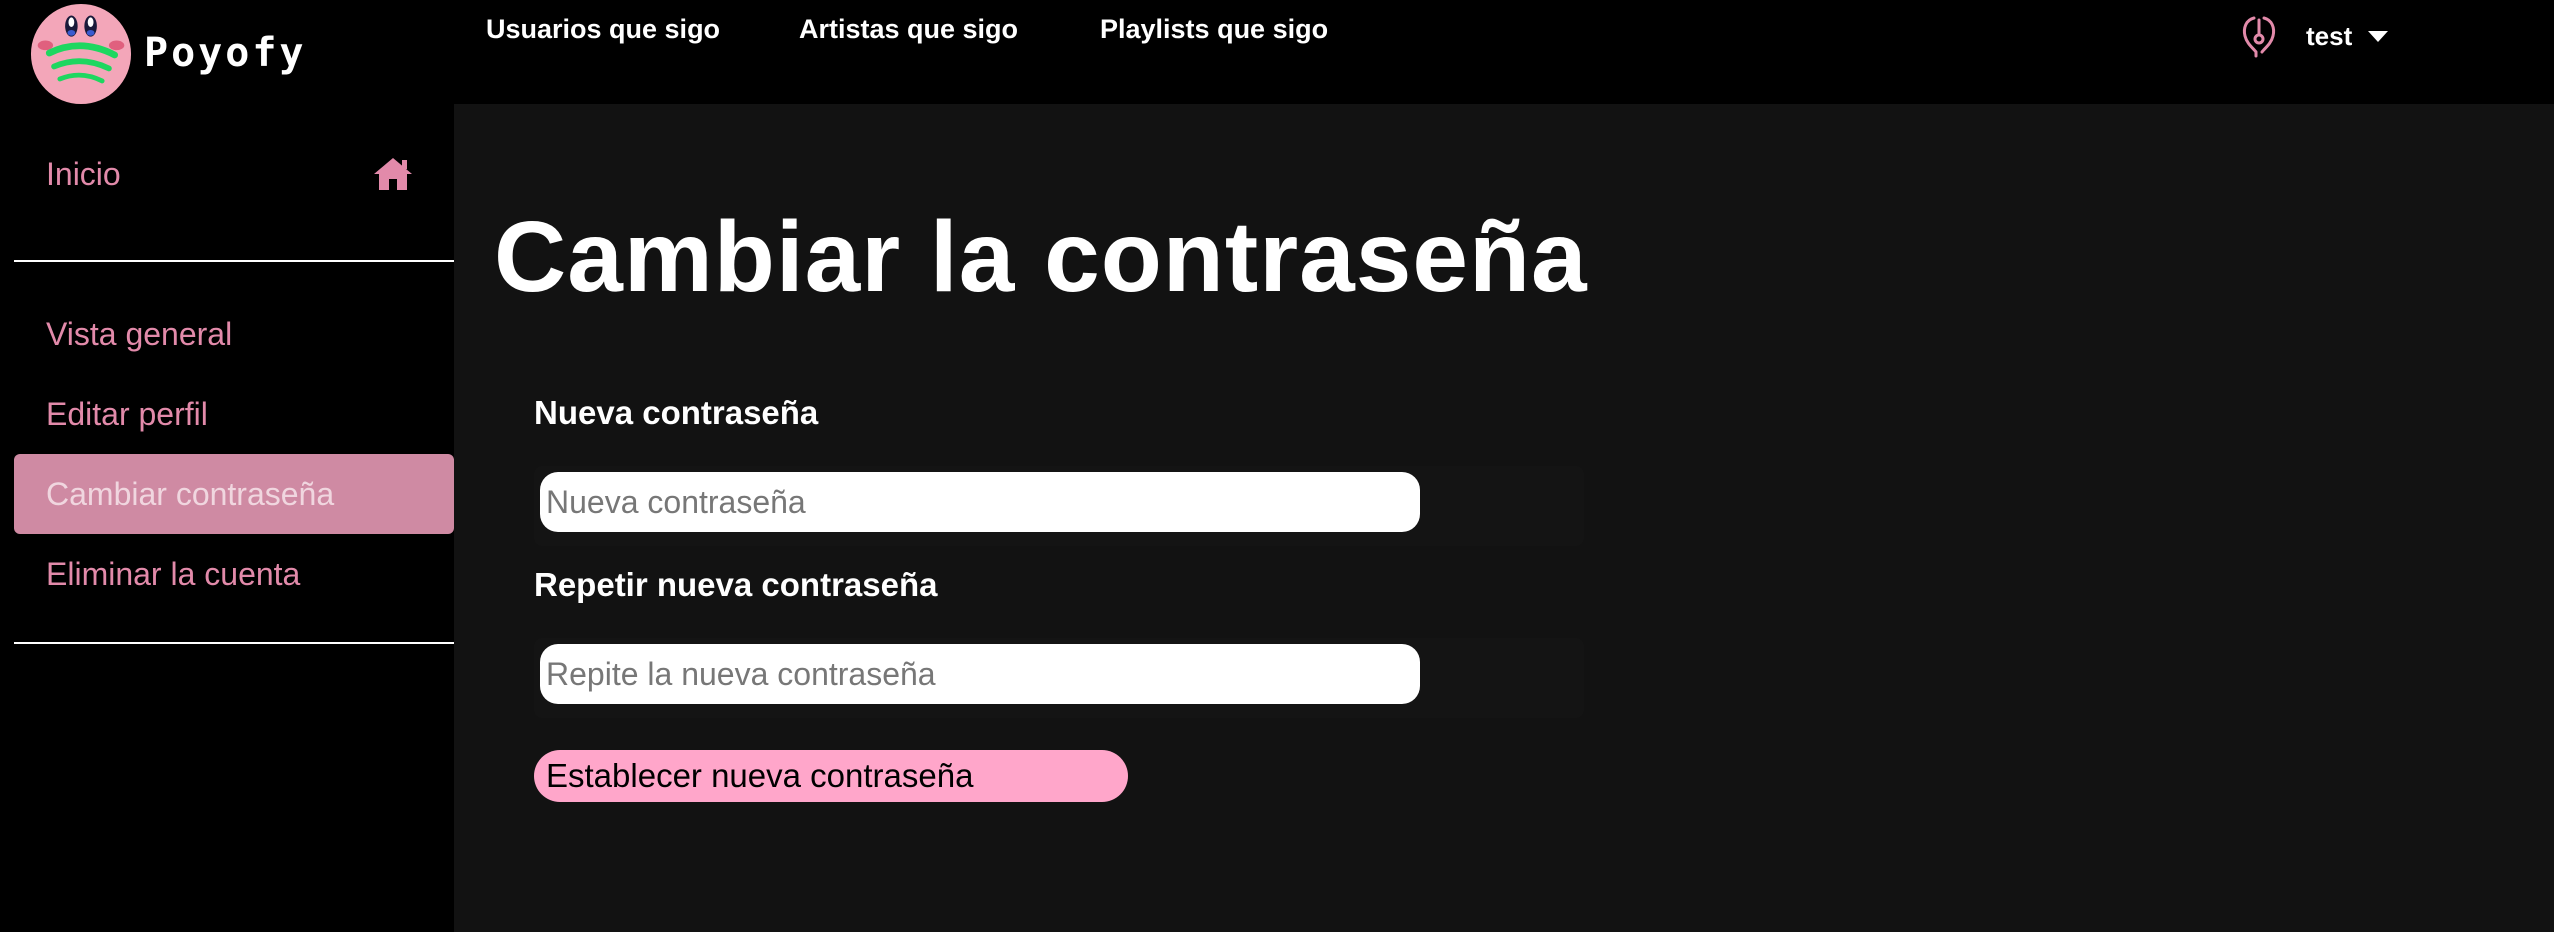  Describe the element at coordinates (908, 29) in the screenshot. I see `nav-followed-artists: Artistas que sigo` at that location.